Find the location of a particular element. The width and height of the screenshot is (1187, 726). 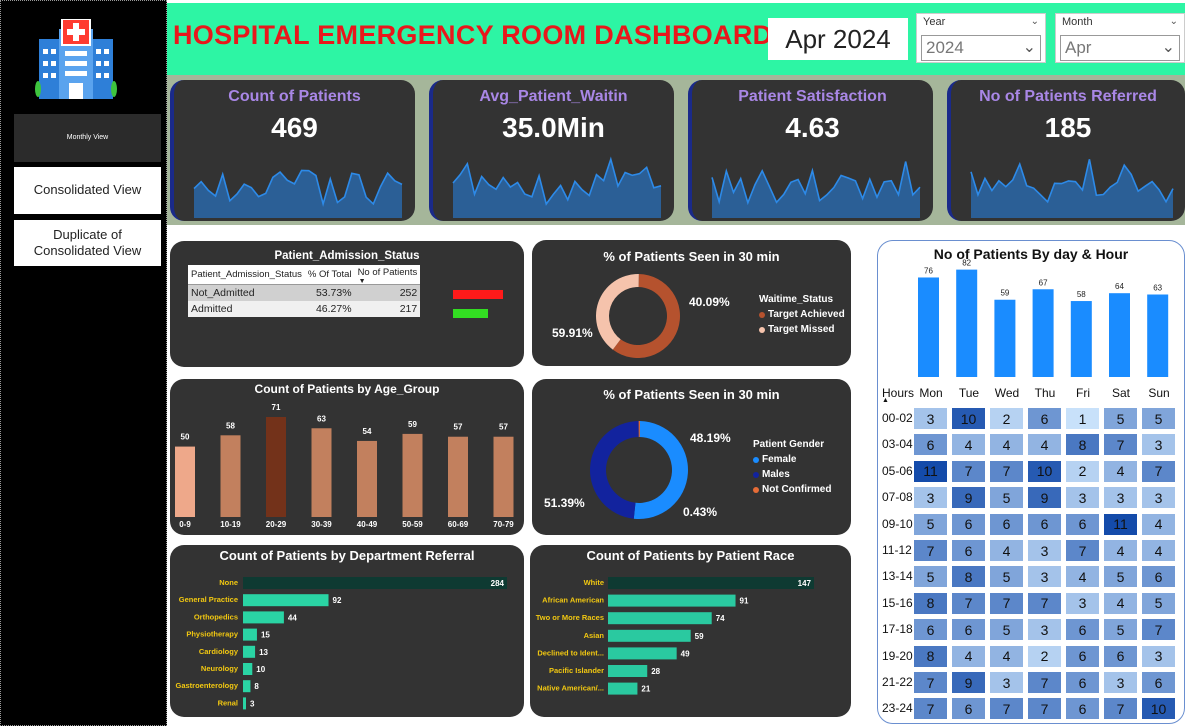

legend-item: Males is located at coordinates (792, 474).